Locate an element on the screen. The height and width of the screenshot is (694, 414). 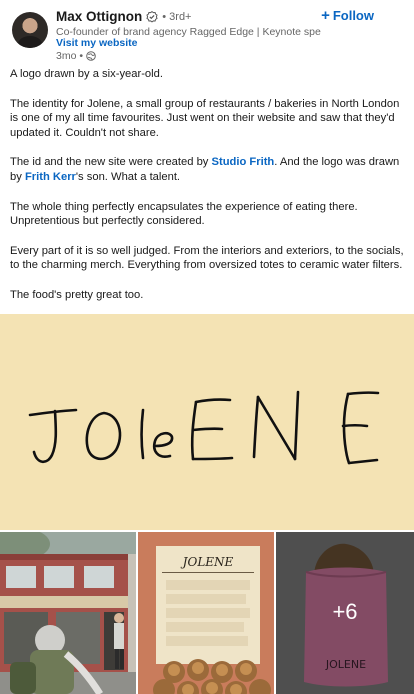
menu-photo-thumbnail: JOLENE is located at coordinates (206, 613).